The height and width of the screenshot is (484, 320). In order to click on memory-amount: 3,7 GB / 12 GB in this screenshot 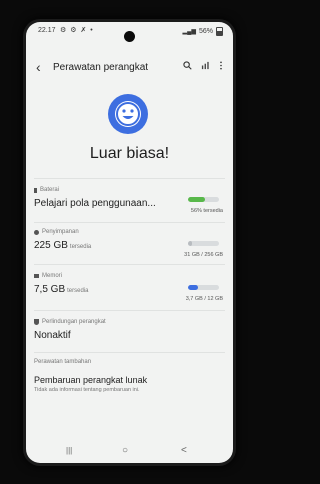, I will do `click(204, 299)`.